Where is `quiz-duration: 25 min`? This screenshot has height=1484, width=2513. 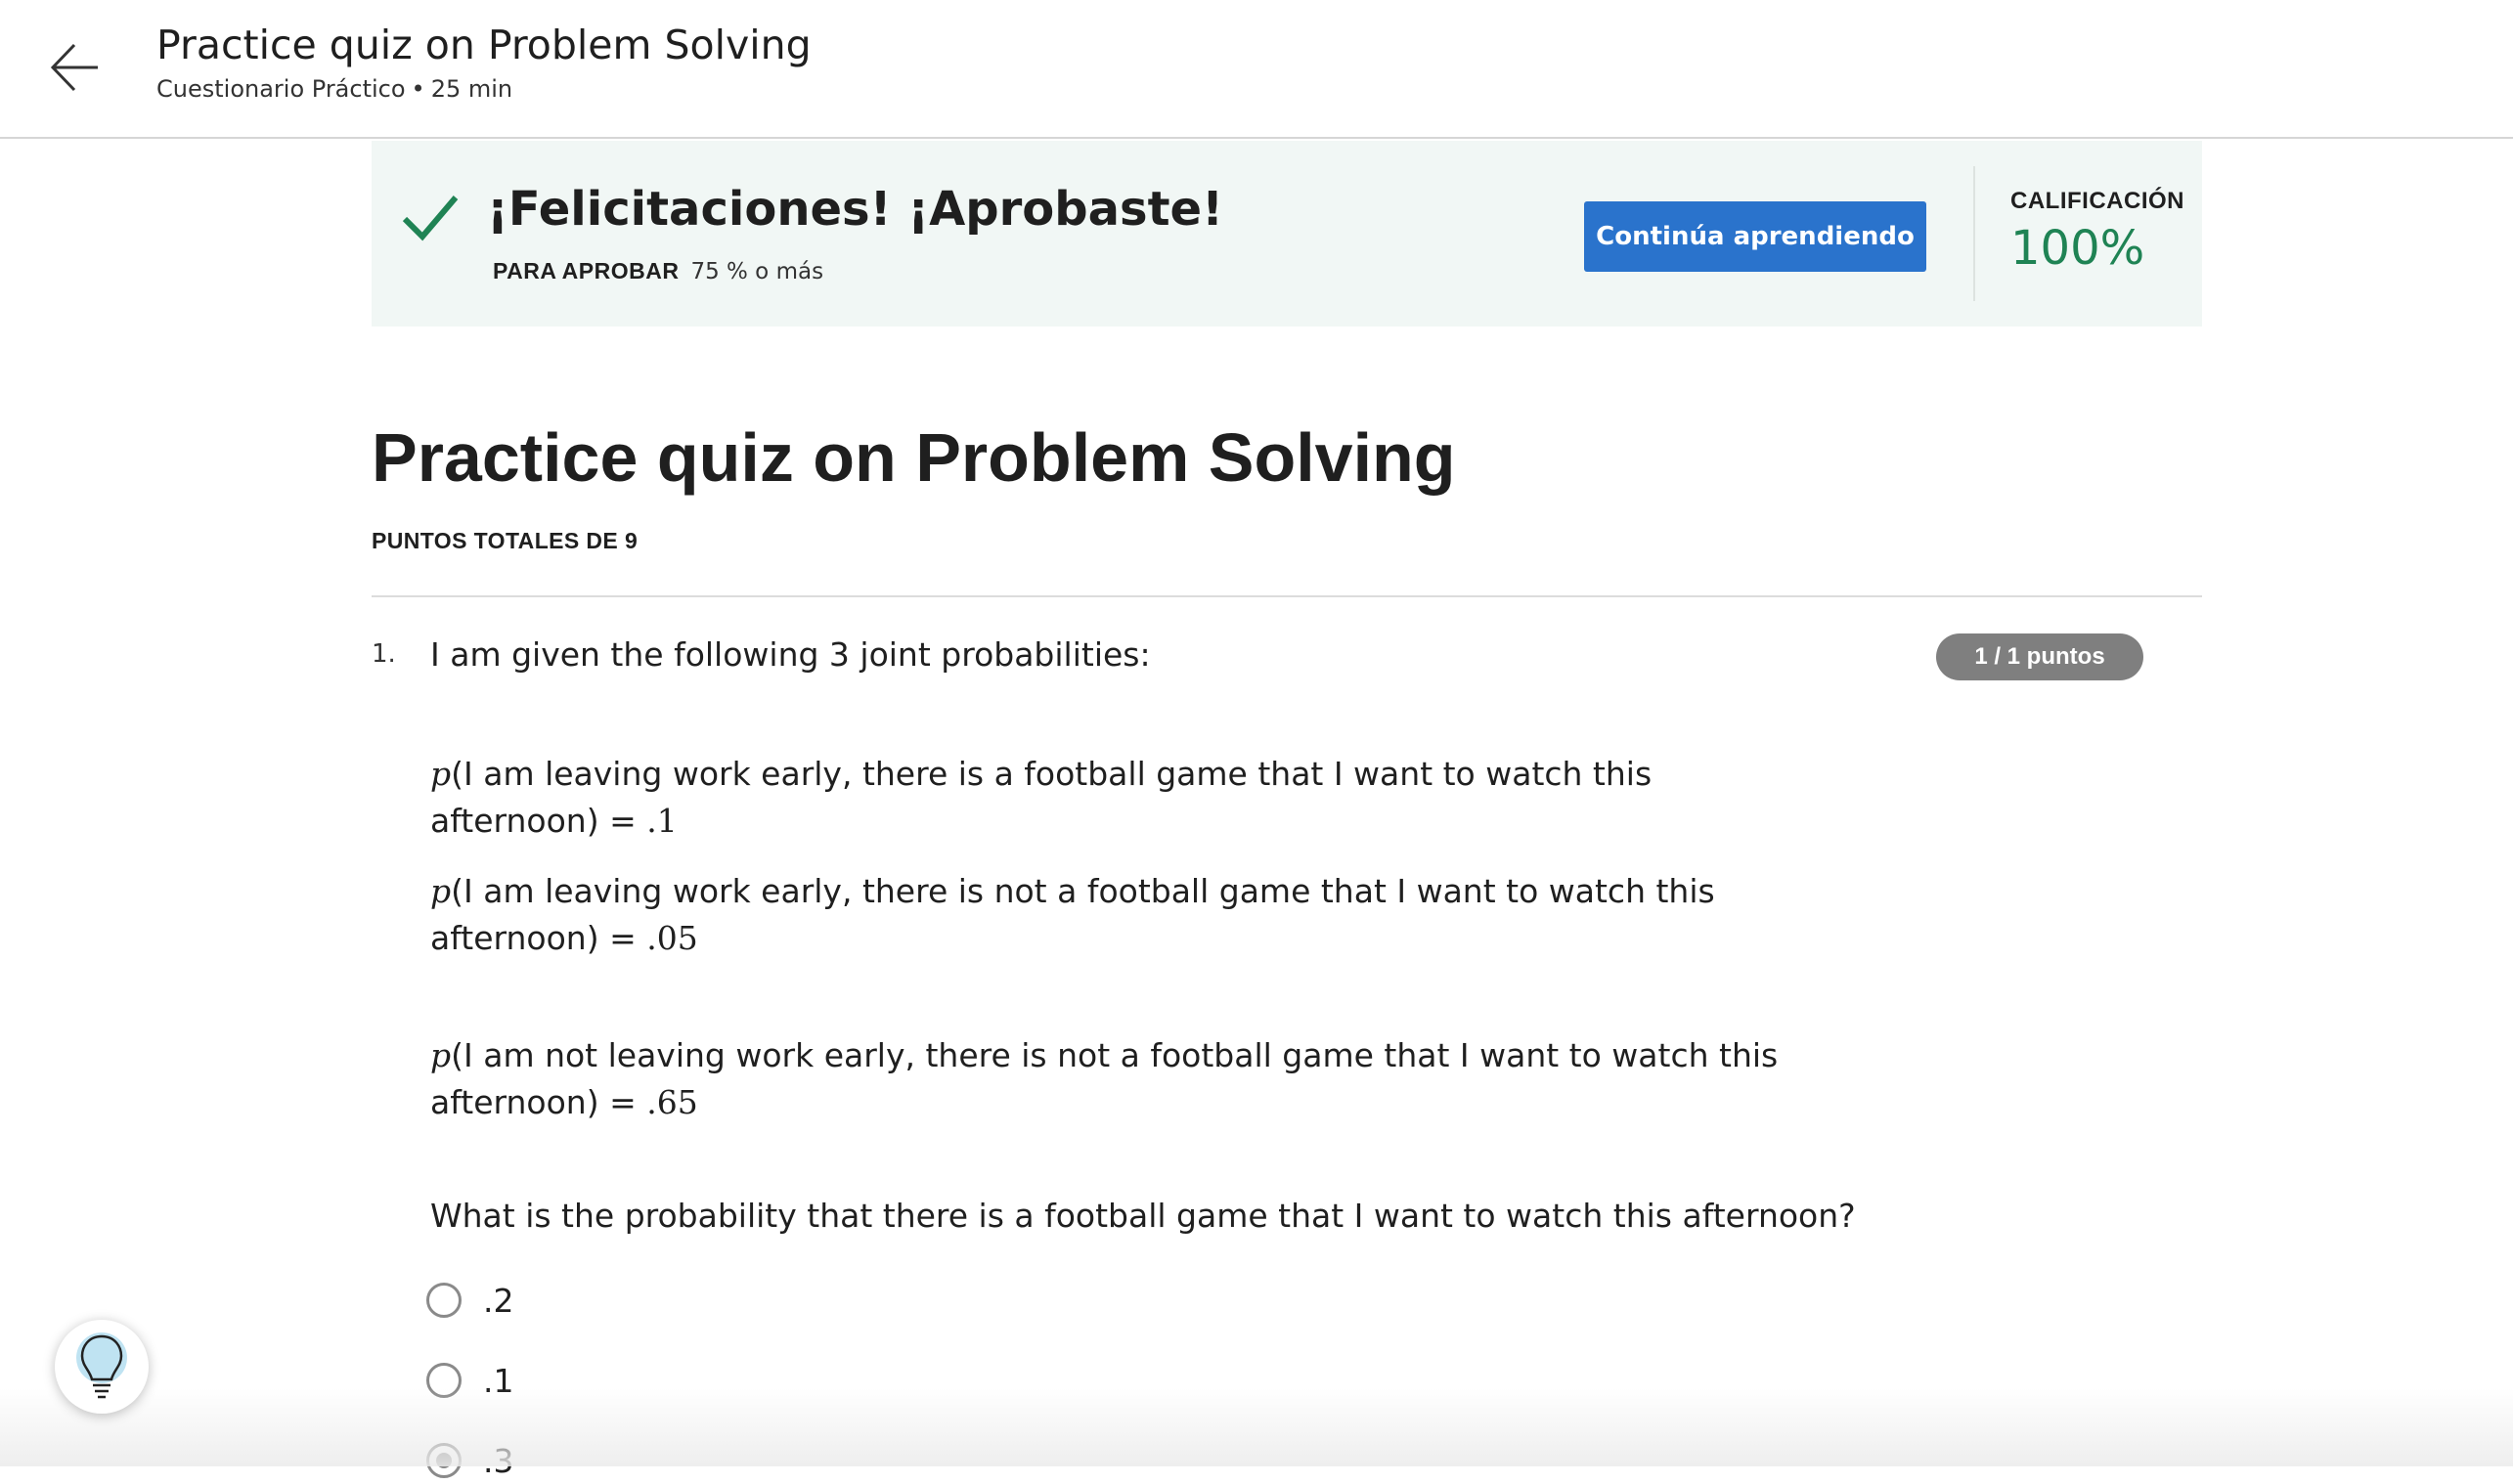
quiz-duration: 25 min is located at coordinates (471, 89).